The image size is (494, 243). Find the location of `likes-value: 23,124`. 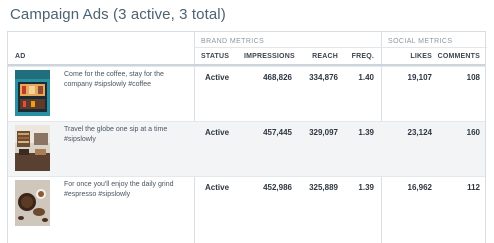

likes-value: 23,124 is located at coordinates (419, 132).